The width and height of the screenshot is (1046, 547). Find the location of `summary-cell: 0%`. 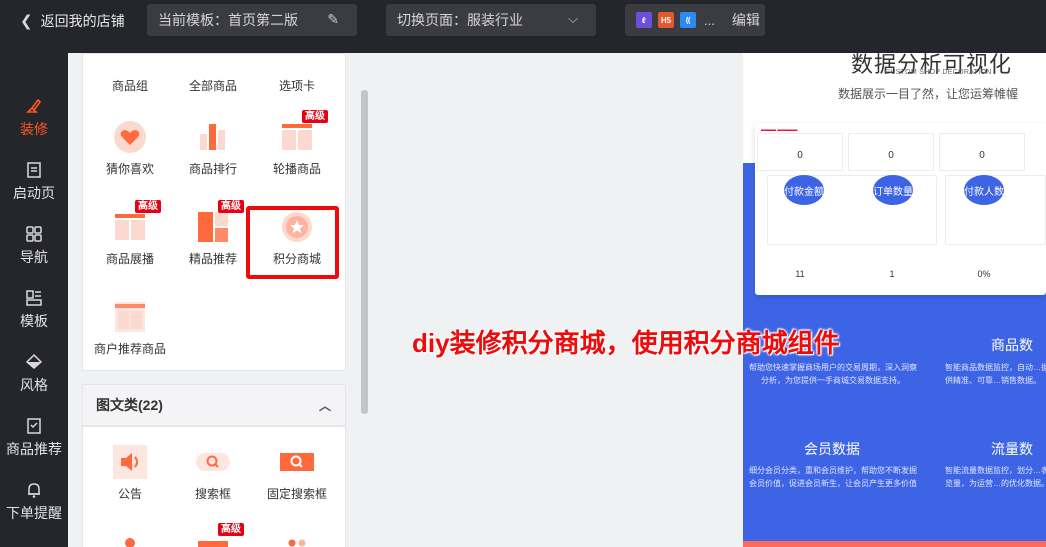

summary-cell: 0% is located at coordinates (984, 270).